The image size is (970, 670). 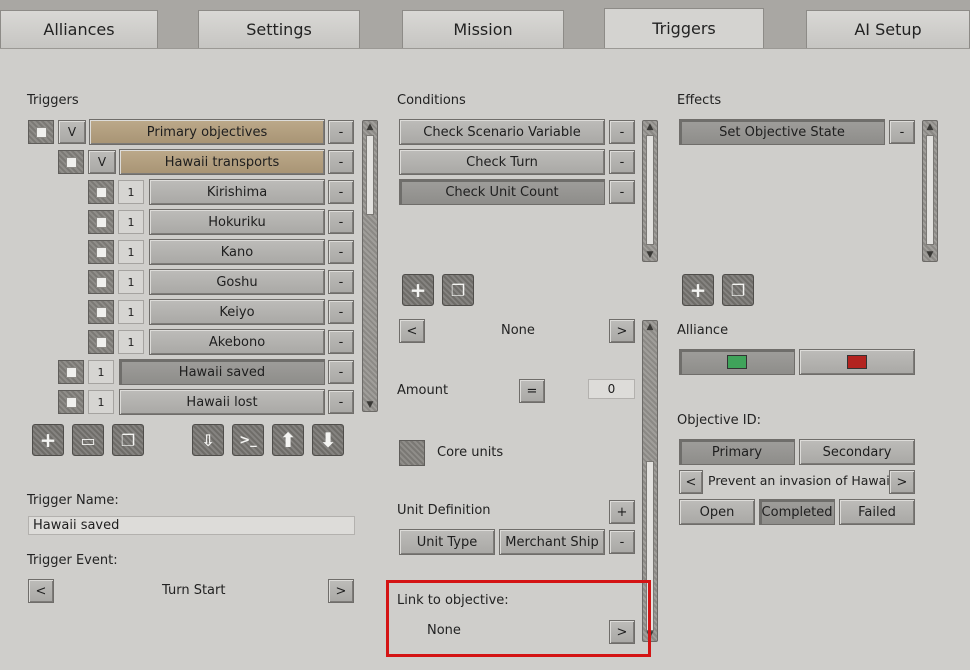 I want to click on effects-scrollbar: ▲ ▼, so click(x=930, y=191).